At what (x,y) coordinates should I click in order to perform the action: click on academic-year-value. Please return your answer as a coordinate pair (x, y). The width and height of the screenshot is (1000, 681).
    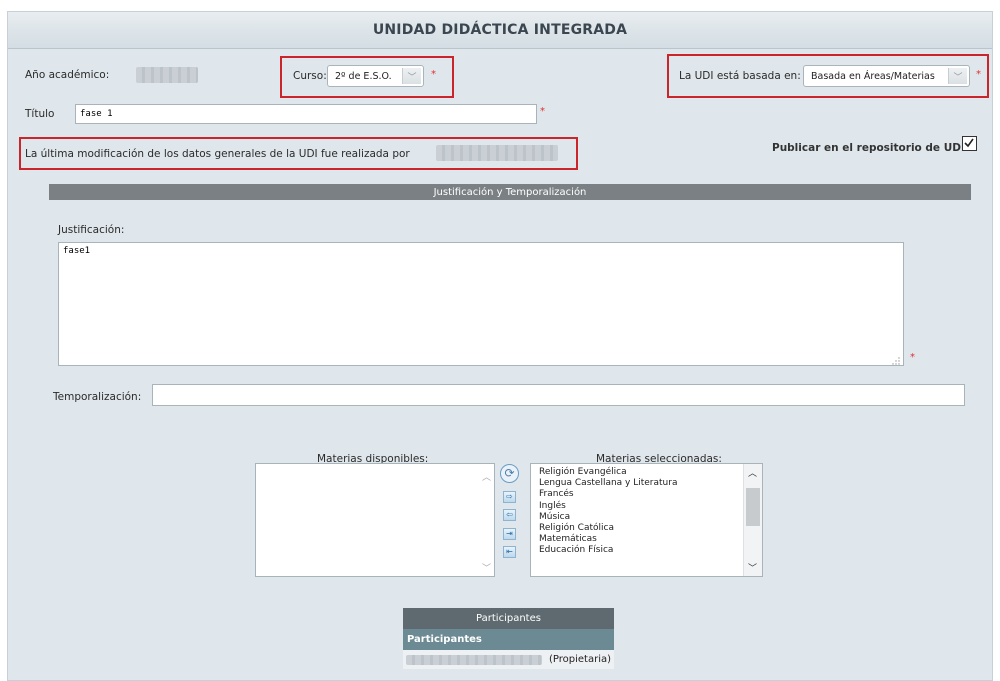
    Looking at the image, I should click on (167, 75).